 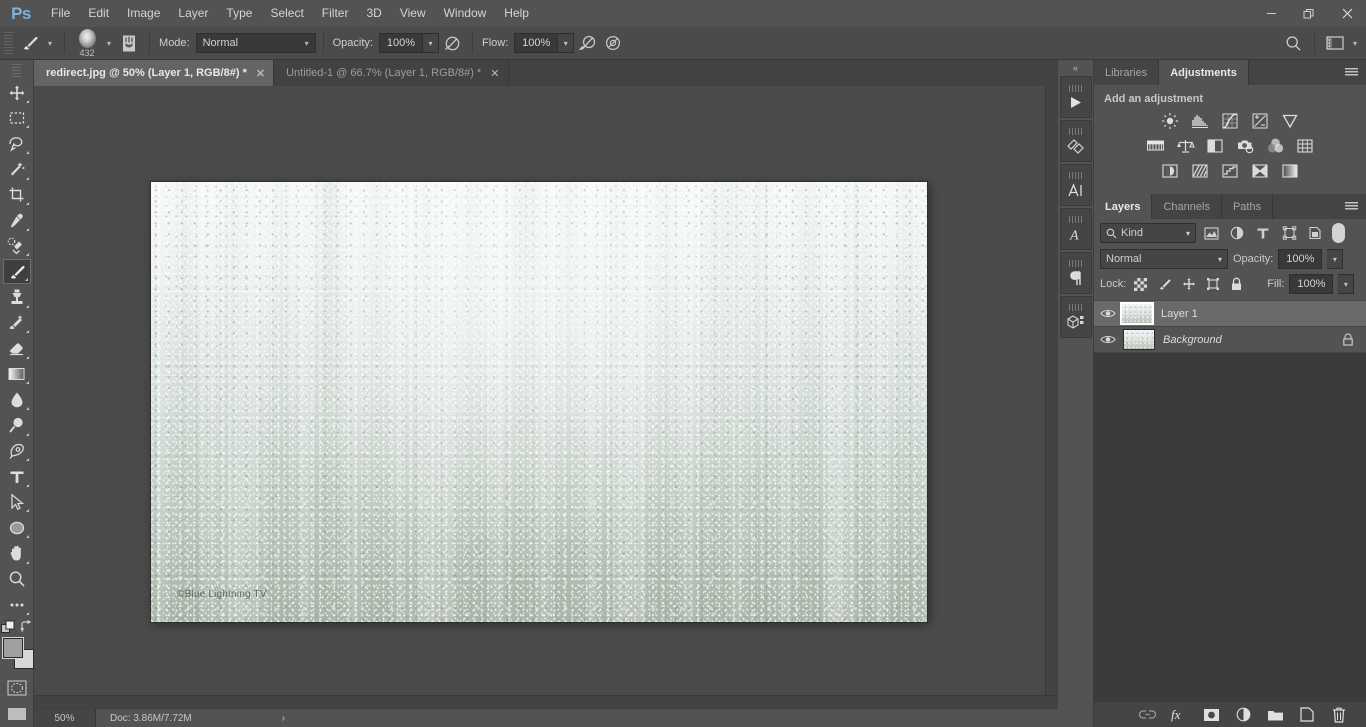 What do you see at coordinates (17, 425) in the screenshot?
I see `dodge-tool` at bounding box center [17, 425].